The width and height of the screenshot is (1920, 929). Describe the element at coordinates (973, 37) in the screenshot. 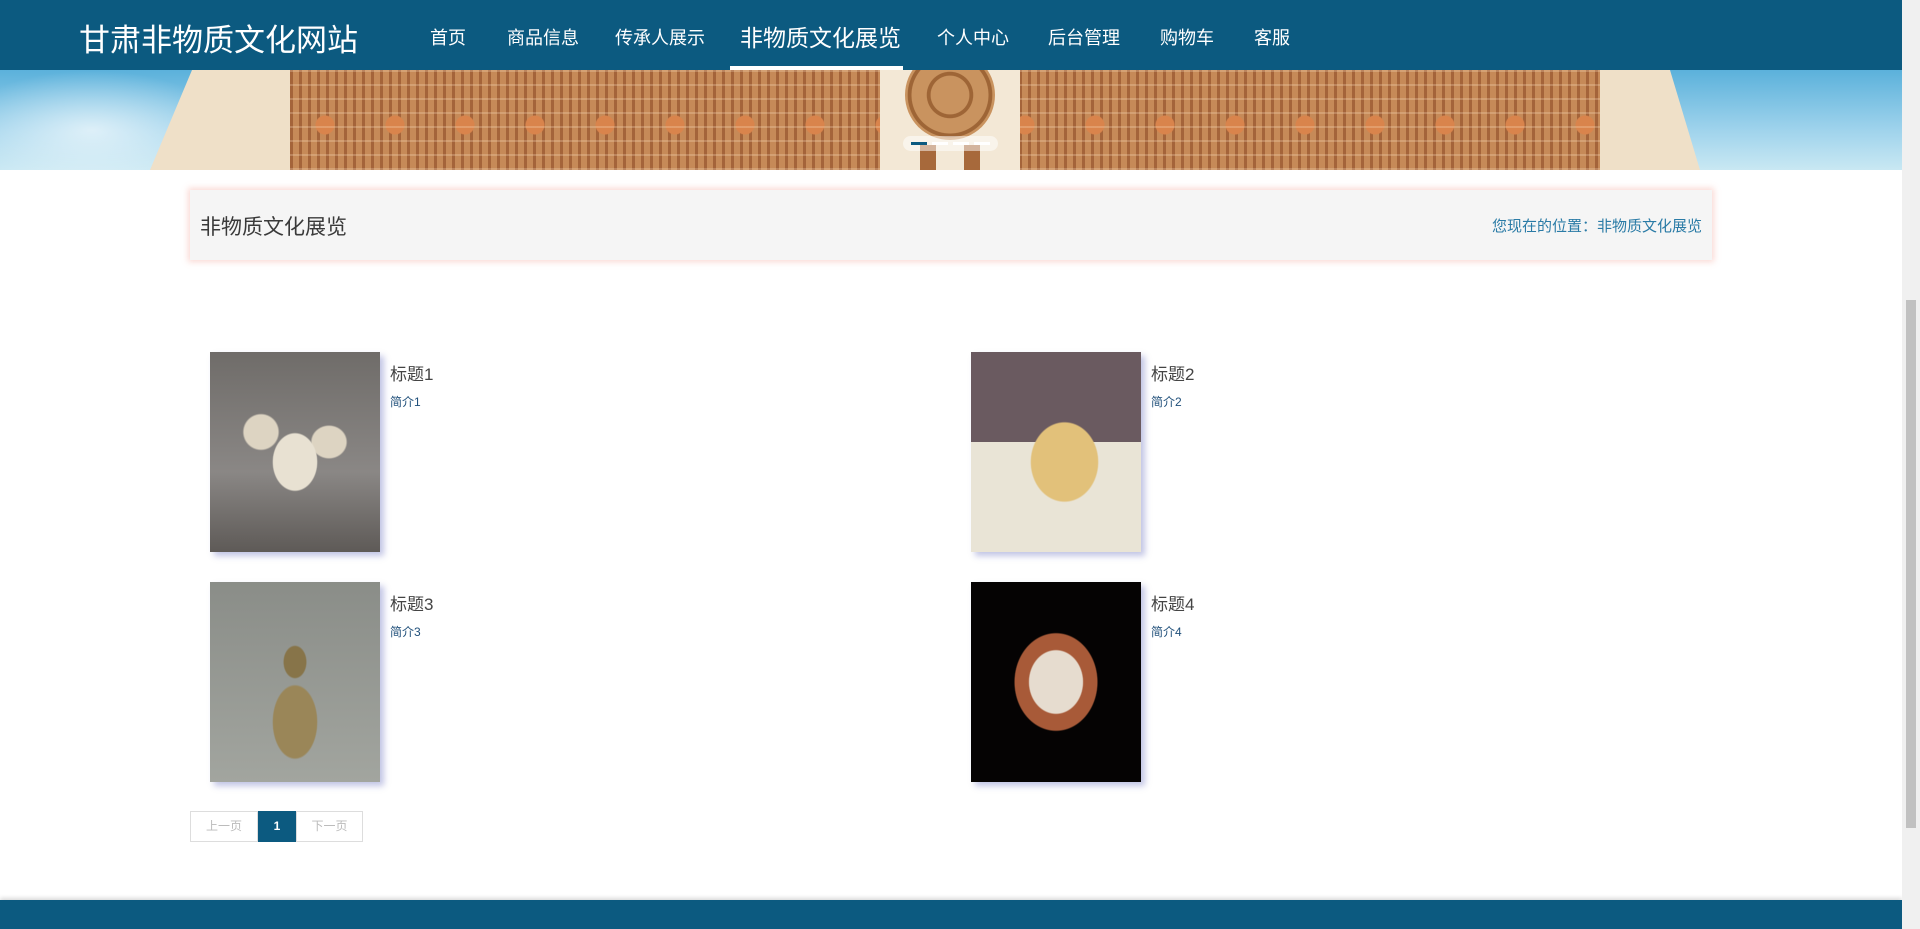

I see `nav-personal-center: 个人中心` at that location.